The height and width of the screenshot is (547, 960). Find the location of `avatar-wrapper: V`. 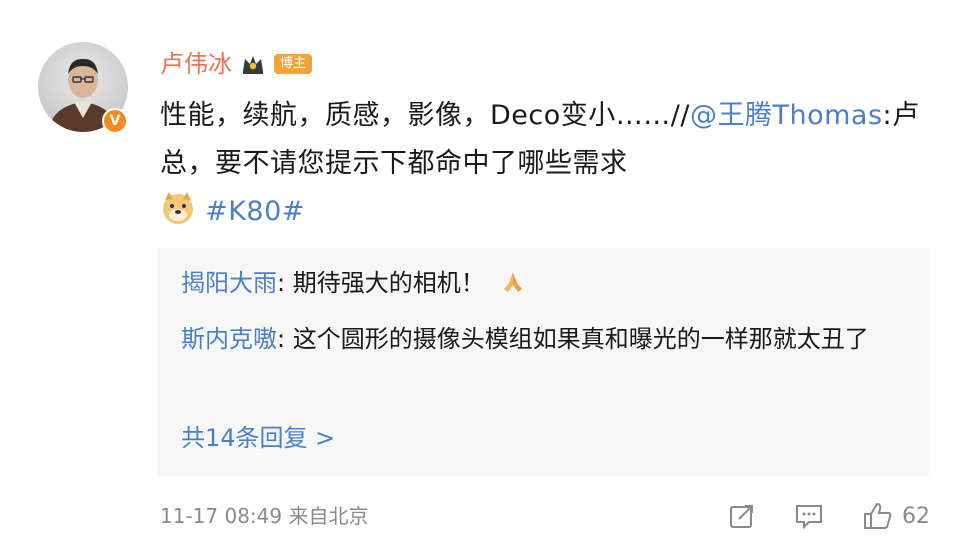

avatar-wrapper: V is located at coordinates (83, 88).